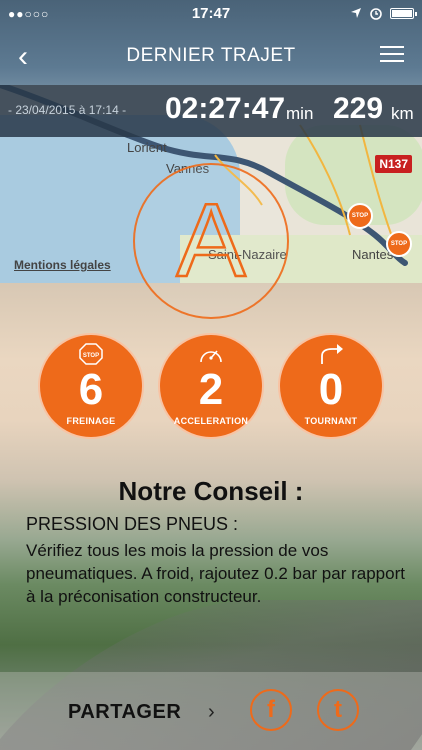 This screenshot has width=422, height=750. What do you see at coordinates (403, 13) in the screenshot?
I see `battery-icon` at bounding box center [403, 13].